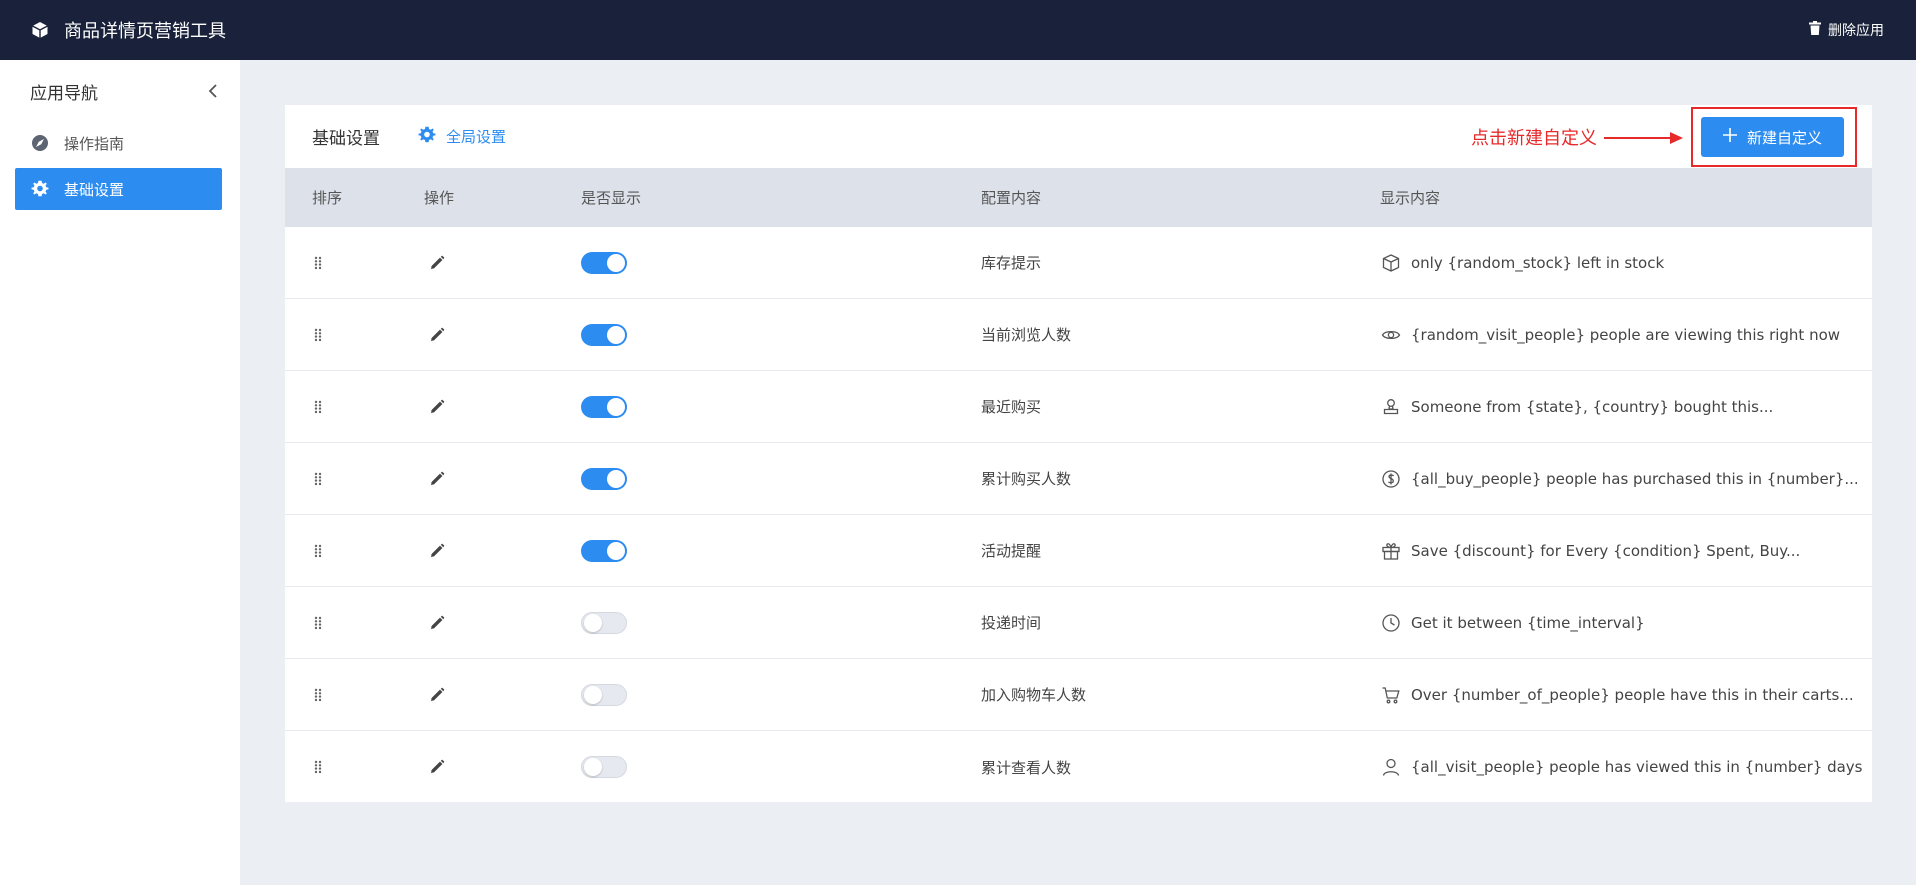 Image resolution: width=1916 pixels, height=885 pixels. Describe the element at coordinates (1078, 197) in the screenshot. I see `table-header: 排序 操作 是否显示 配置内容 显示内容` at that location.